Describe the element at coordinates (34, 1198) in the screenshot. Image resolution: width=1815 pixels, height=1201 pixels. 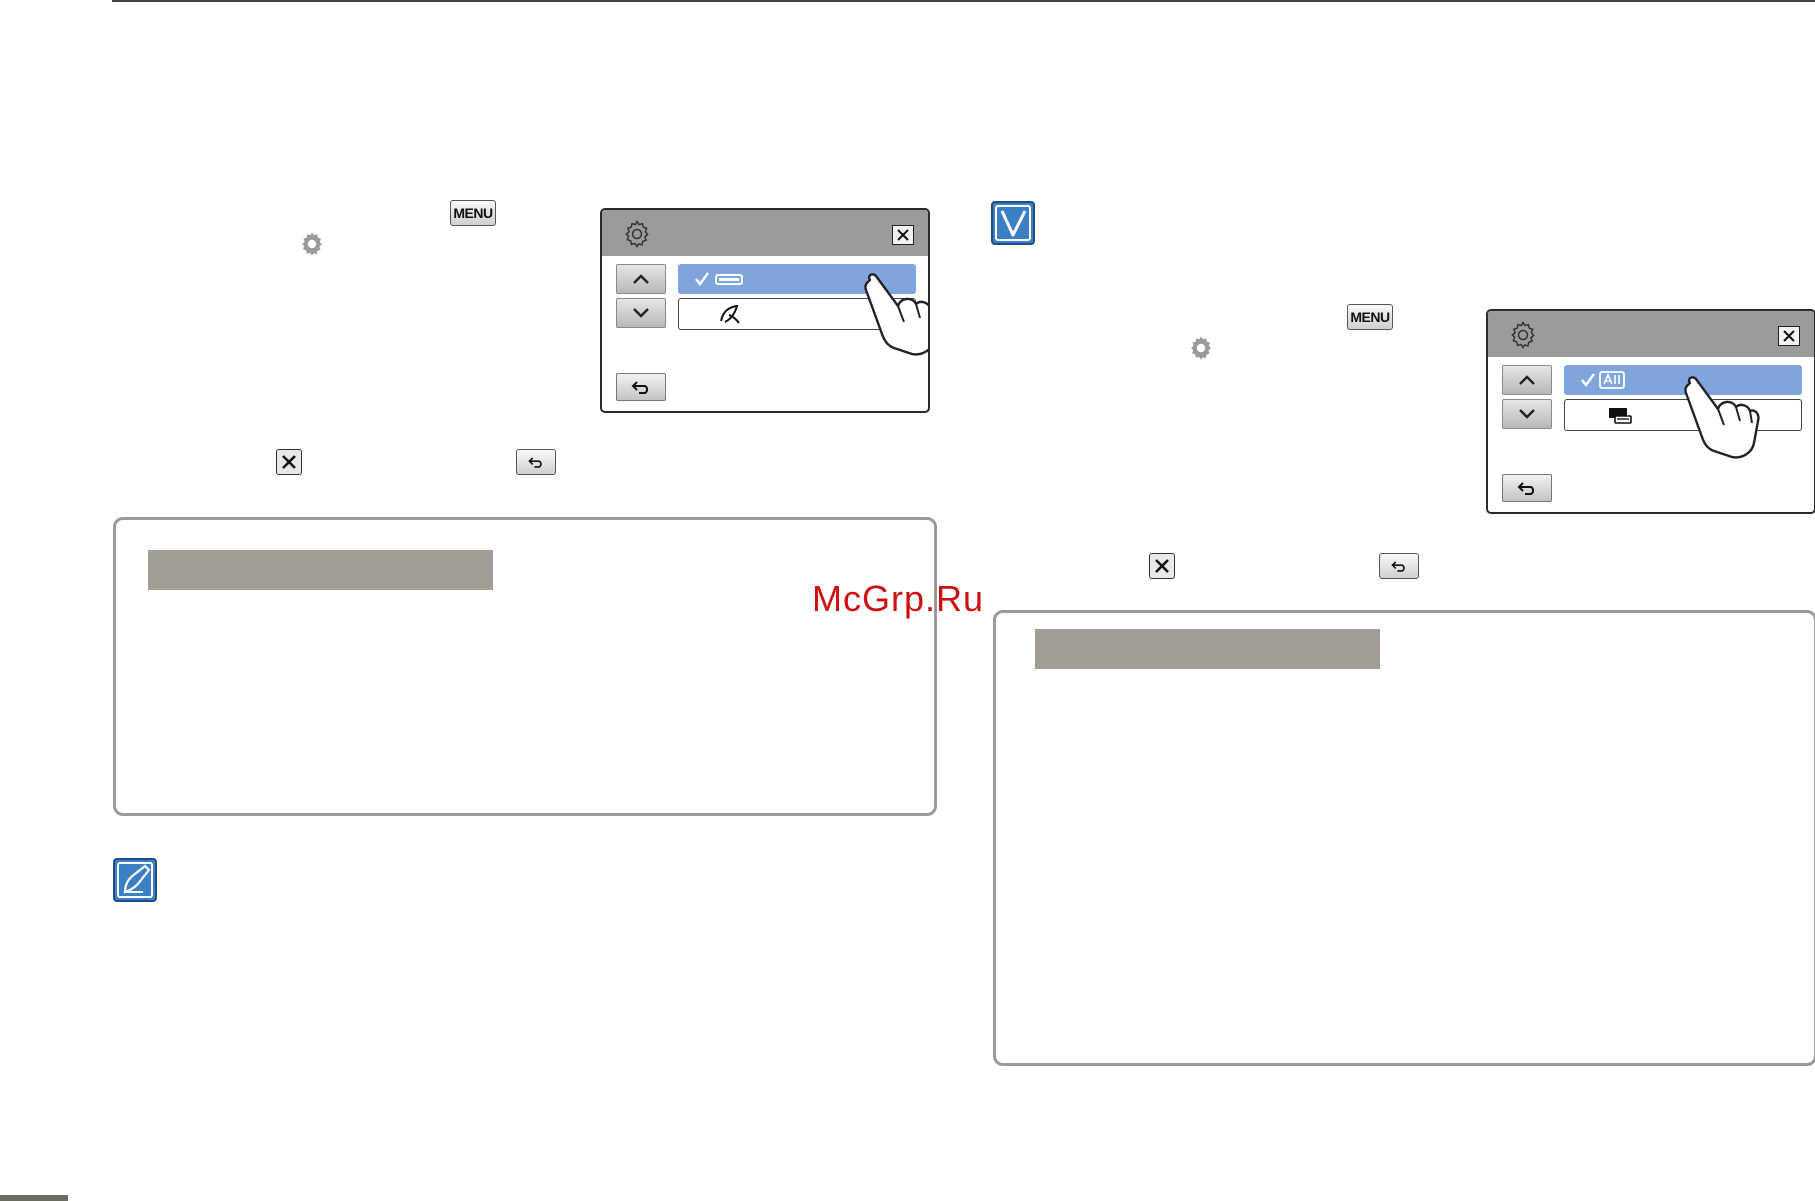
I see `page-corner-tab` at that location.